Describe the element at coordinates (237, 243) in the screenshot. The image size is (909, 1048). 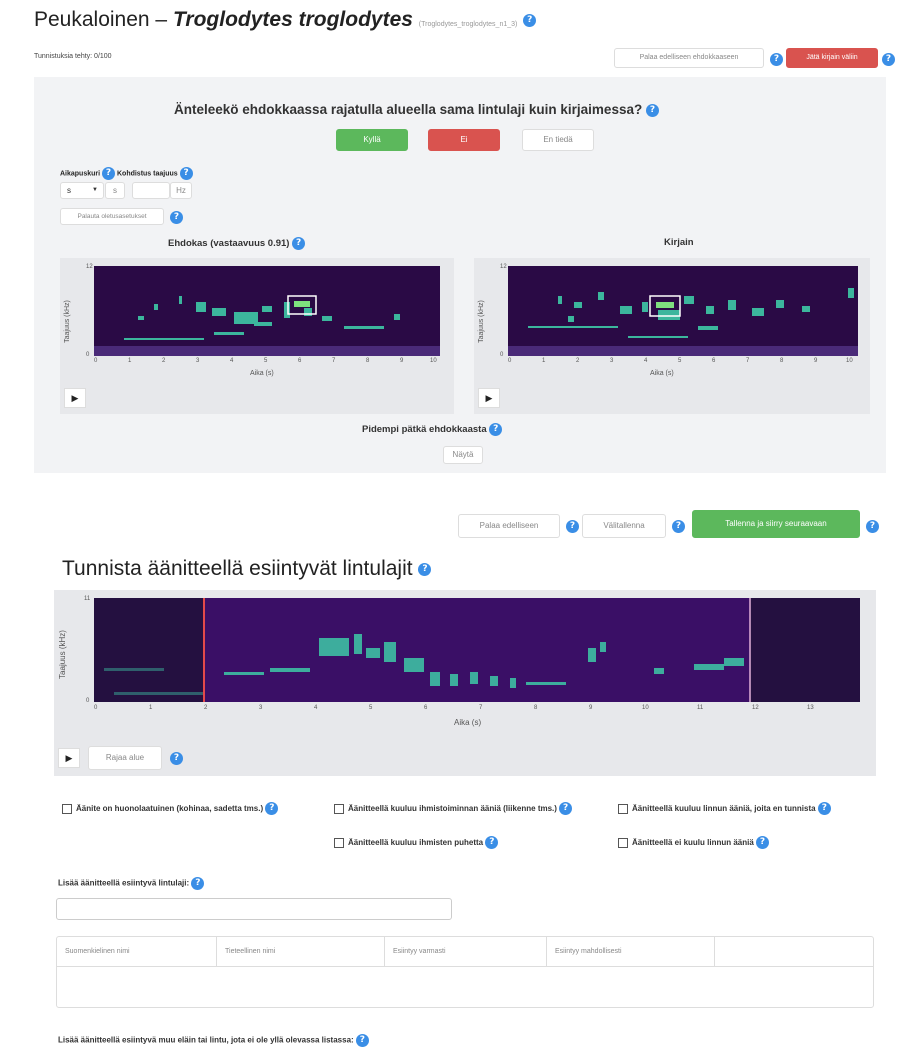
I see `candidate-title: Ehdokas (vastaavuus 0.91) ?` at that location.